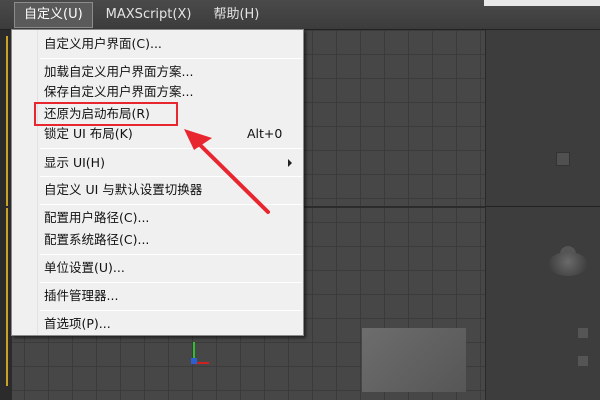 The image size is (600, 400). What do you see at coordinates (106, 114) in the screenshot?
I see `annotation-highlight-box` at bounding box center [106, 114].